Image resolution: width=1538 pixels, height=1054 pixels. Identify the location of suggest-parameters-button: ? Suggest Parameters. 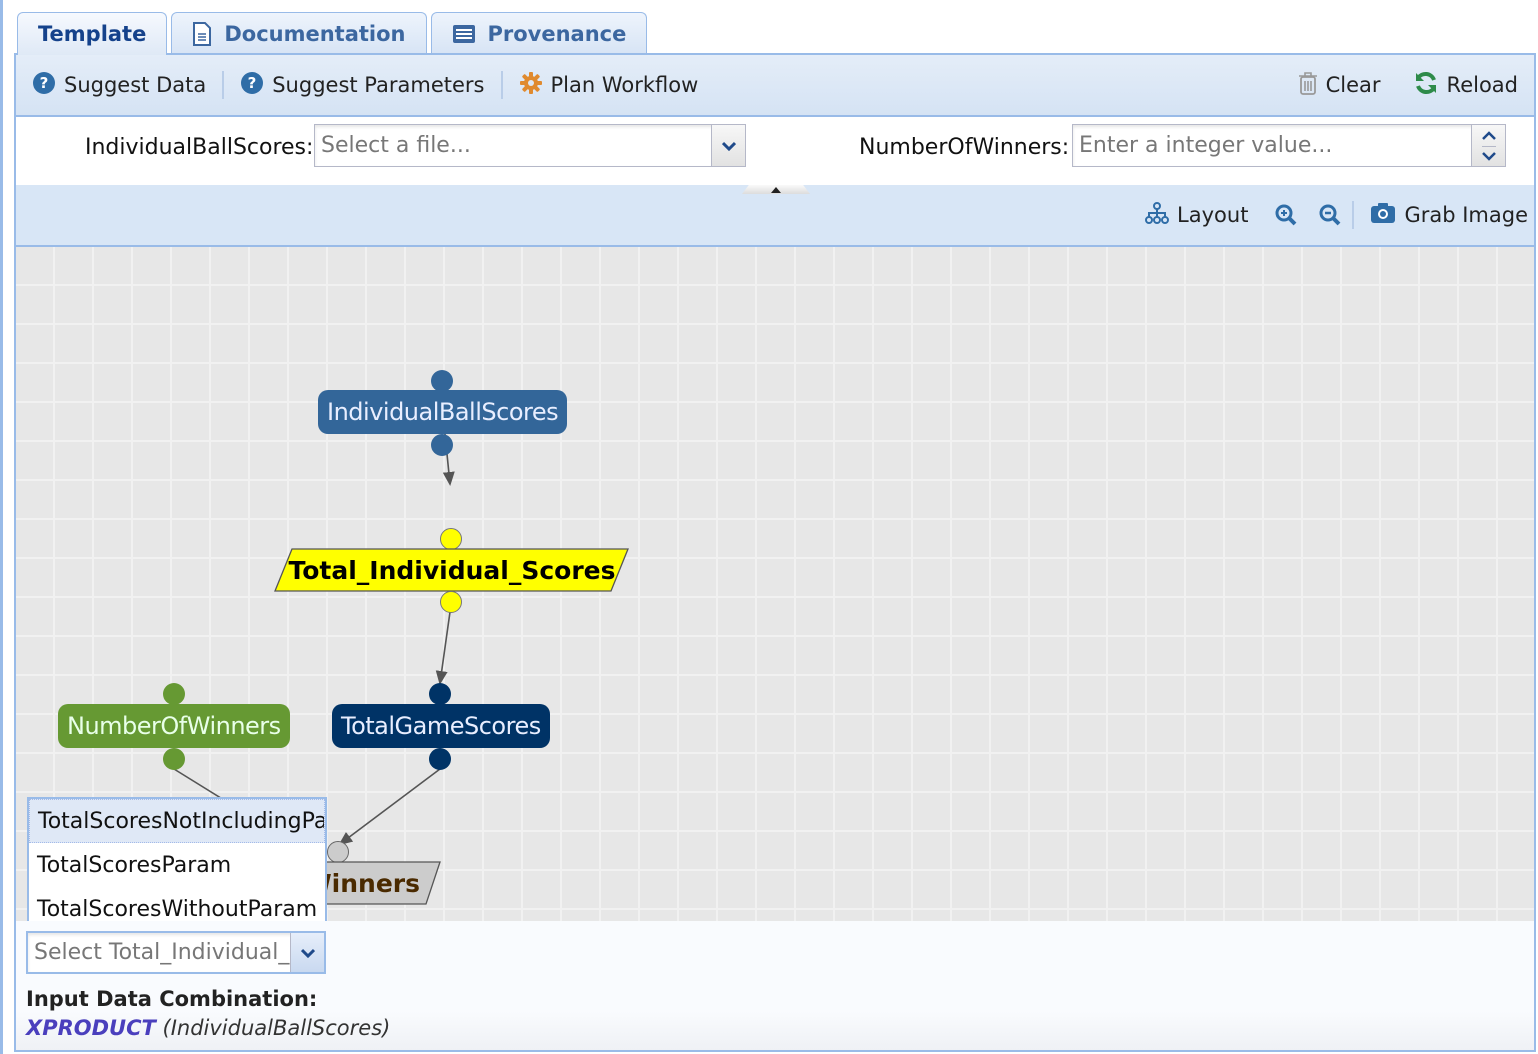
(362, 85).